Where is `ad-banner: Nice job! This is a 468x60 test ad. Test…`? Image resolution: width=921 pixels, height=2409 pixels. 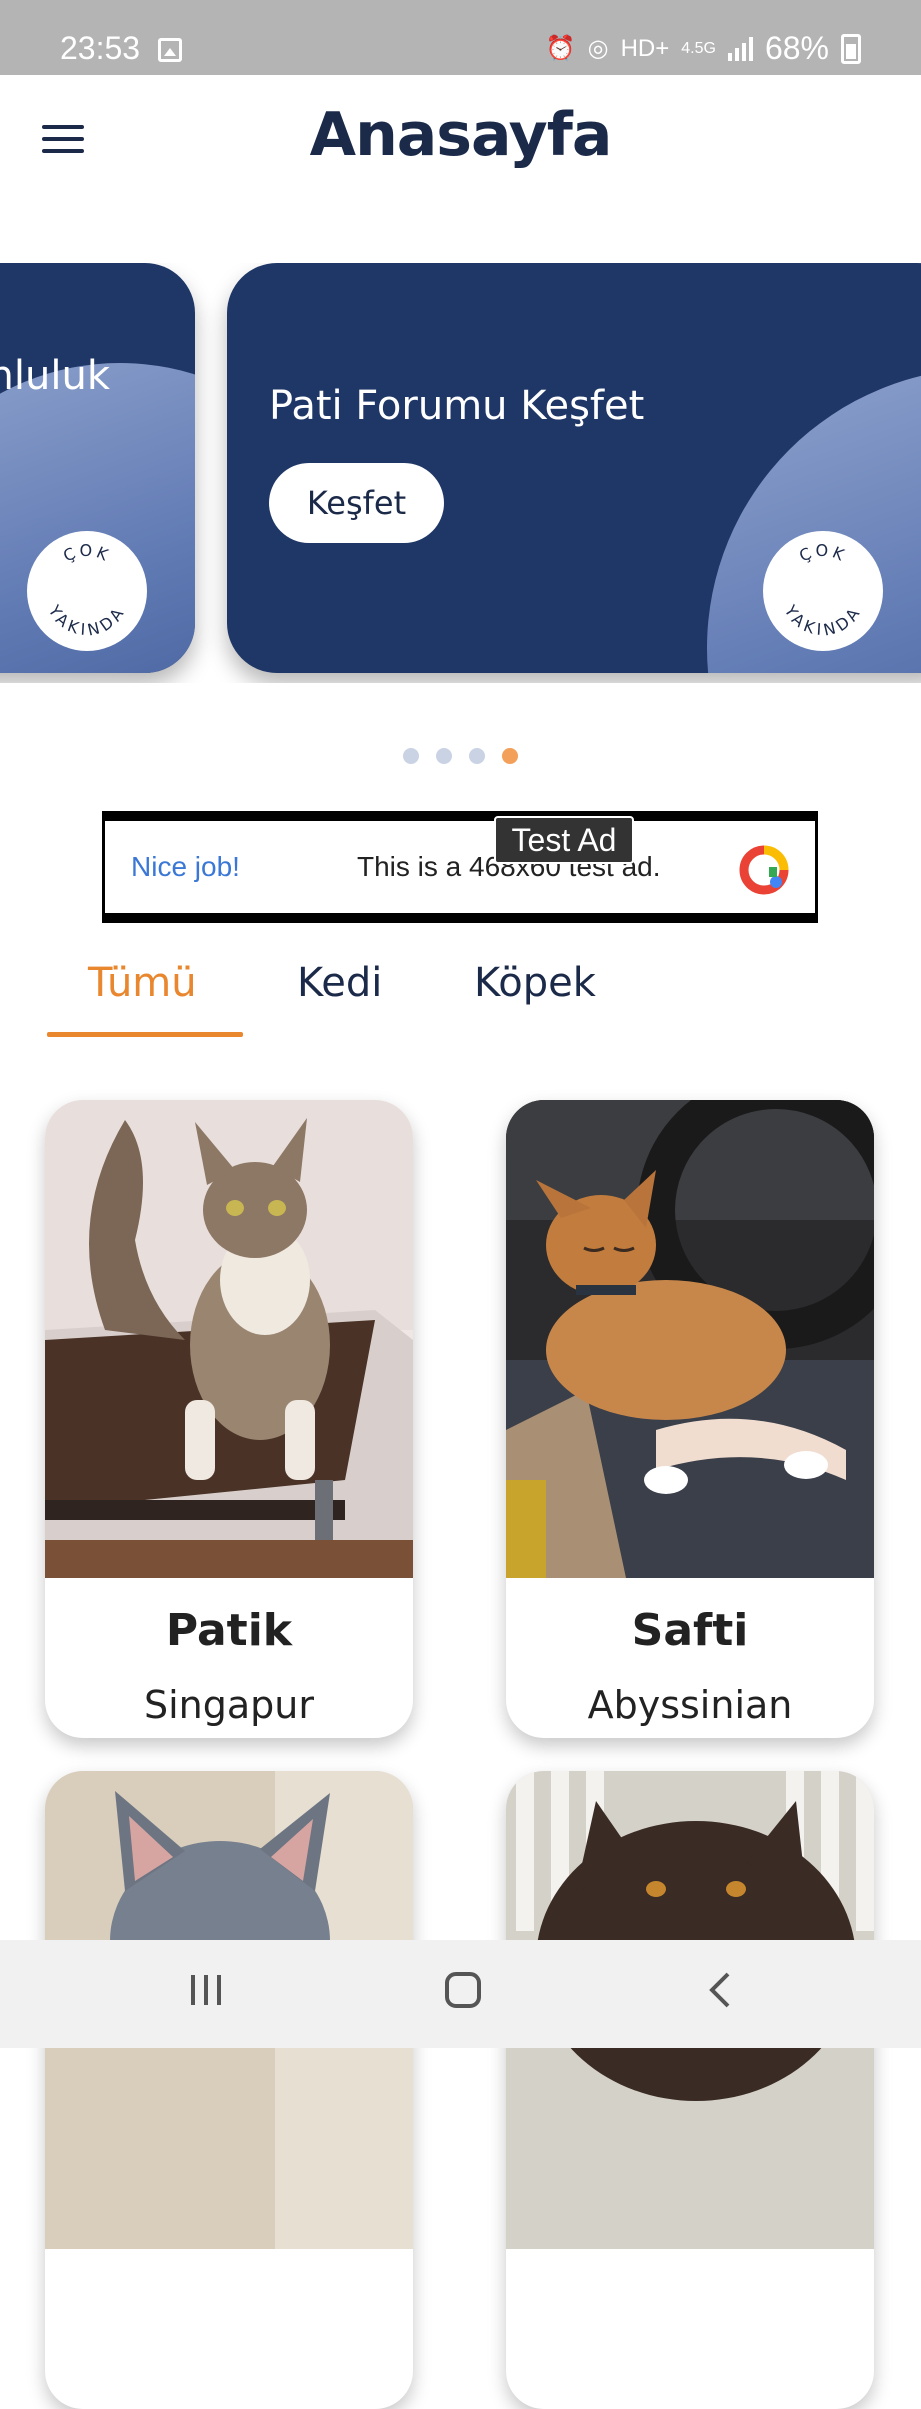
ad-banner: Nice job! This is a 468x60 test ad. Test… is located at coordinates (460, 867).